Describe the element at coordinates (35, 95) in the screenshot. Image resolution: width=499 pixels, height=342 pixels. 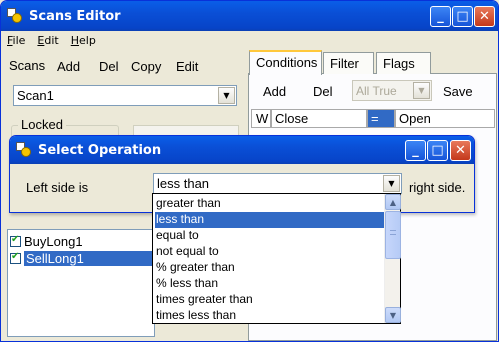
I see `scan-select-value: Scan1` at that location.